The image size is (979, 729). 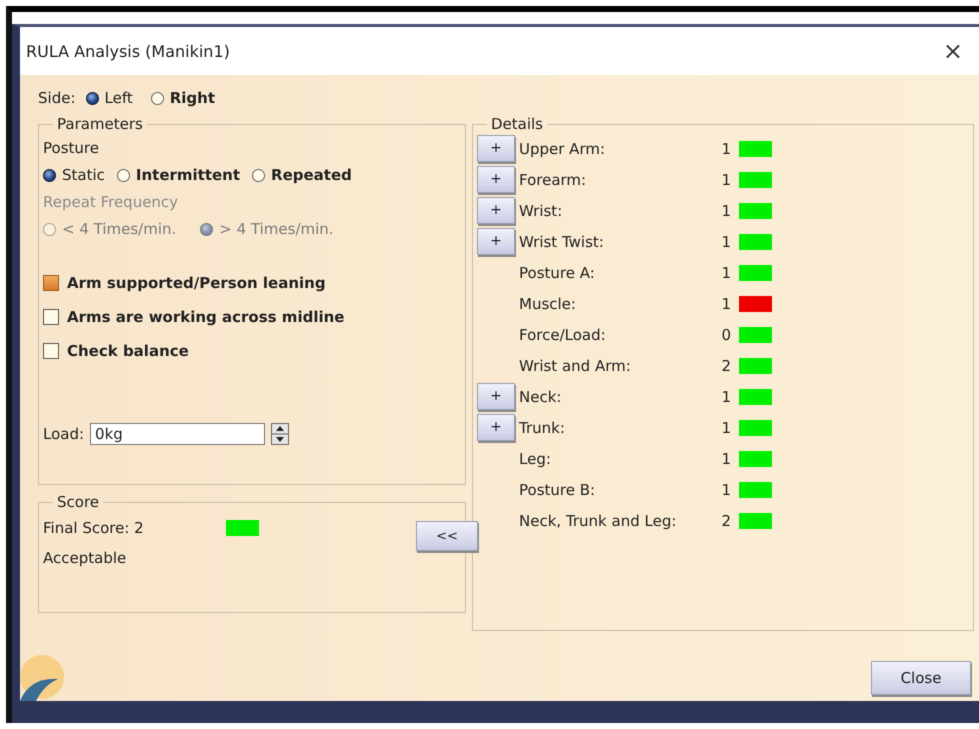 What do you see at coordinates (557, 273) in the screenshot?
I see `detail-label: Posture A:` at bounding box center [557, 273].